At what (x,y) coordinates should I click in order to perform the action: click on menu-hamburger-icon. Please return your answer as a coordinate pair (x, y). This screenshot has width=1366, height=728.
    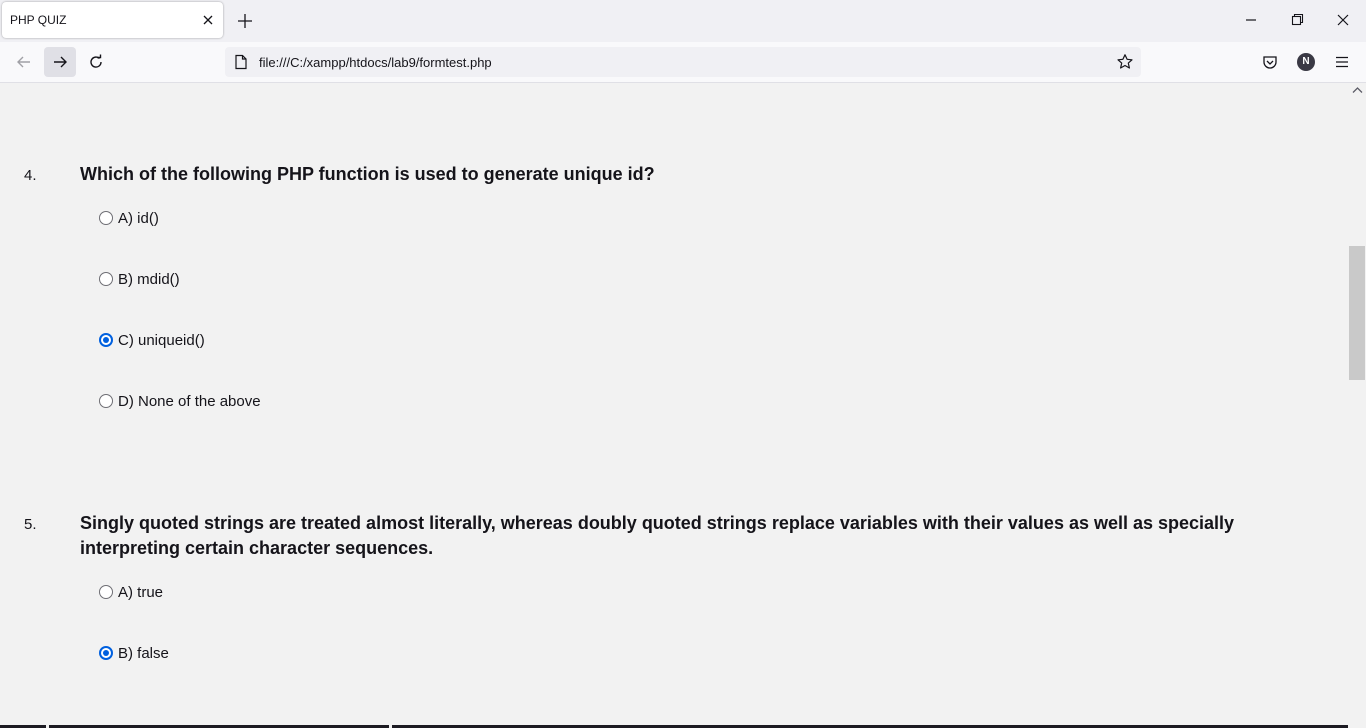
    Looking at the image, I should click on (1342, 62).